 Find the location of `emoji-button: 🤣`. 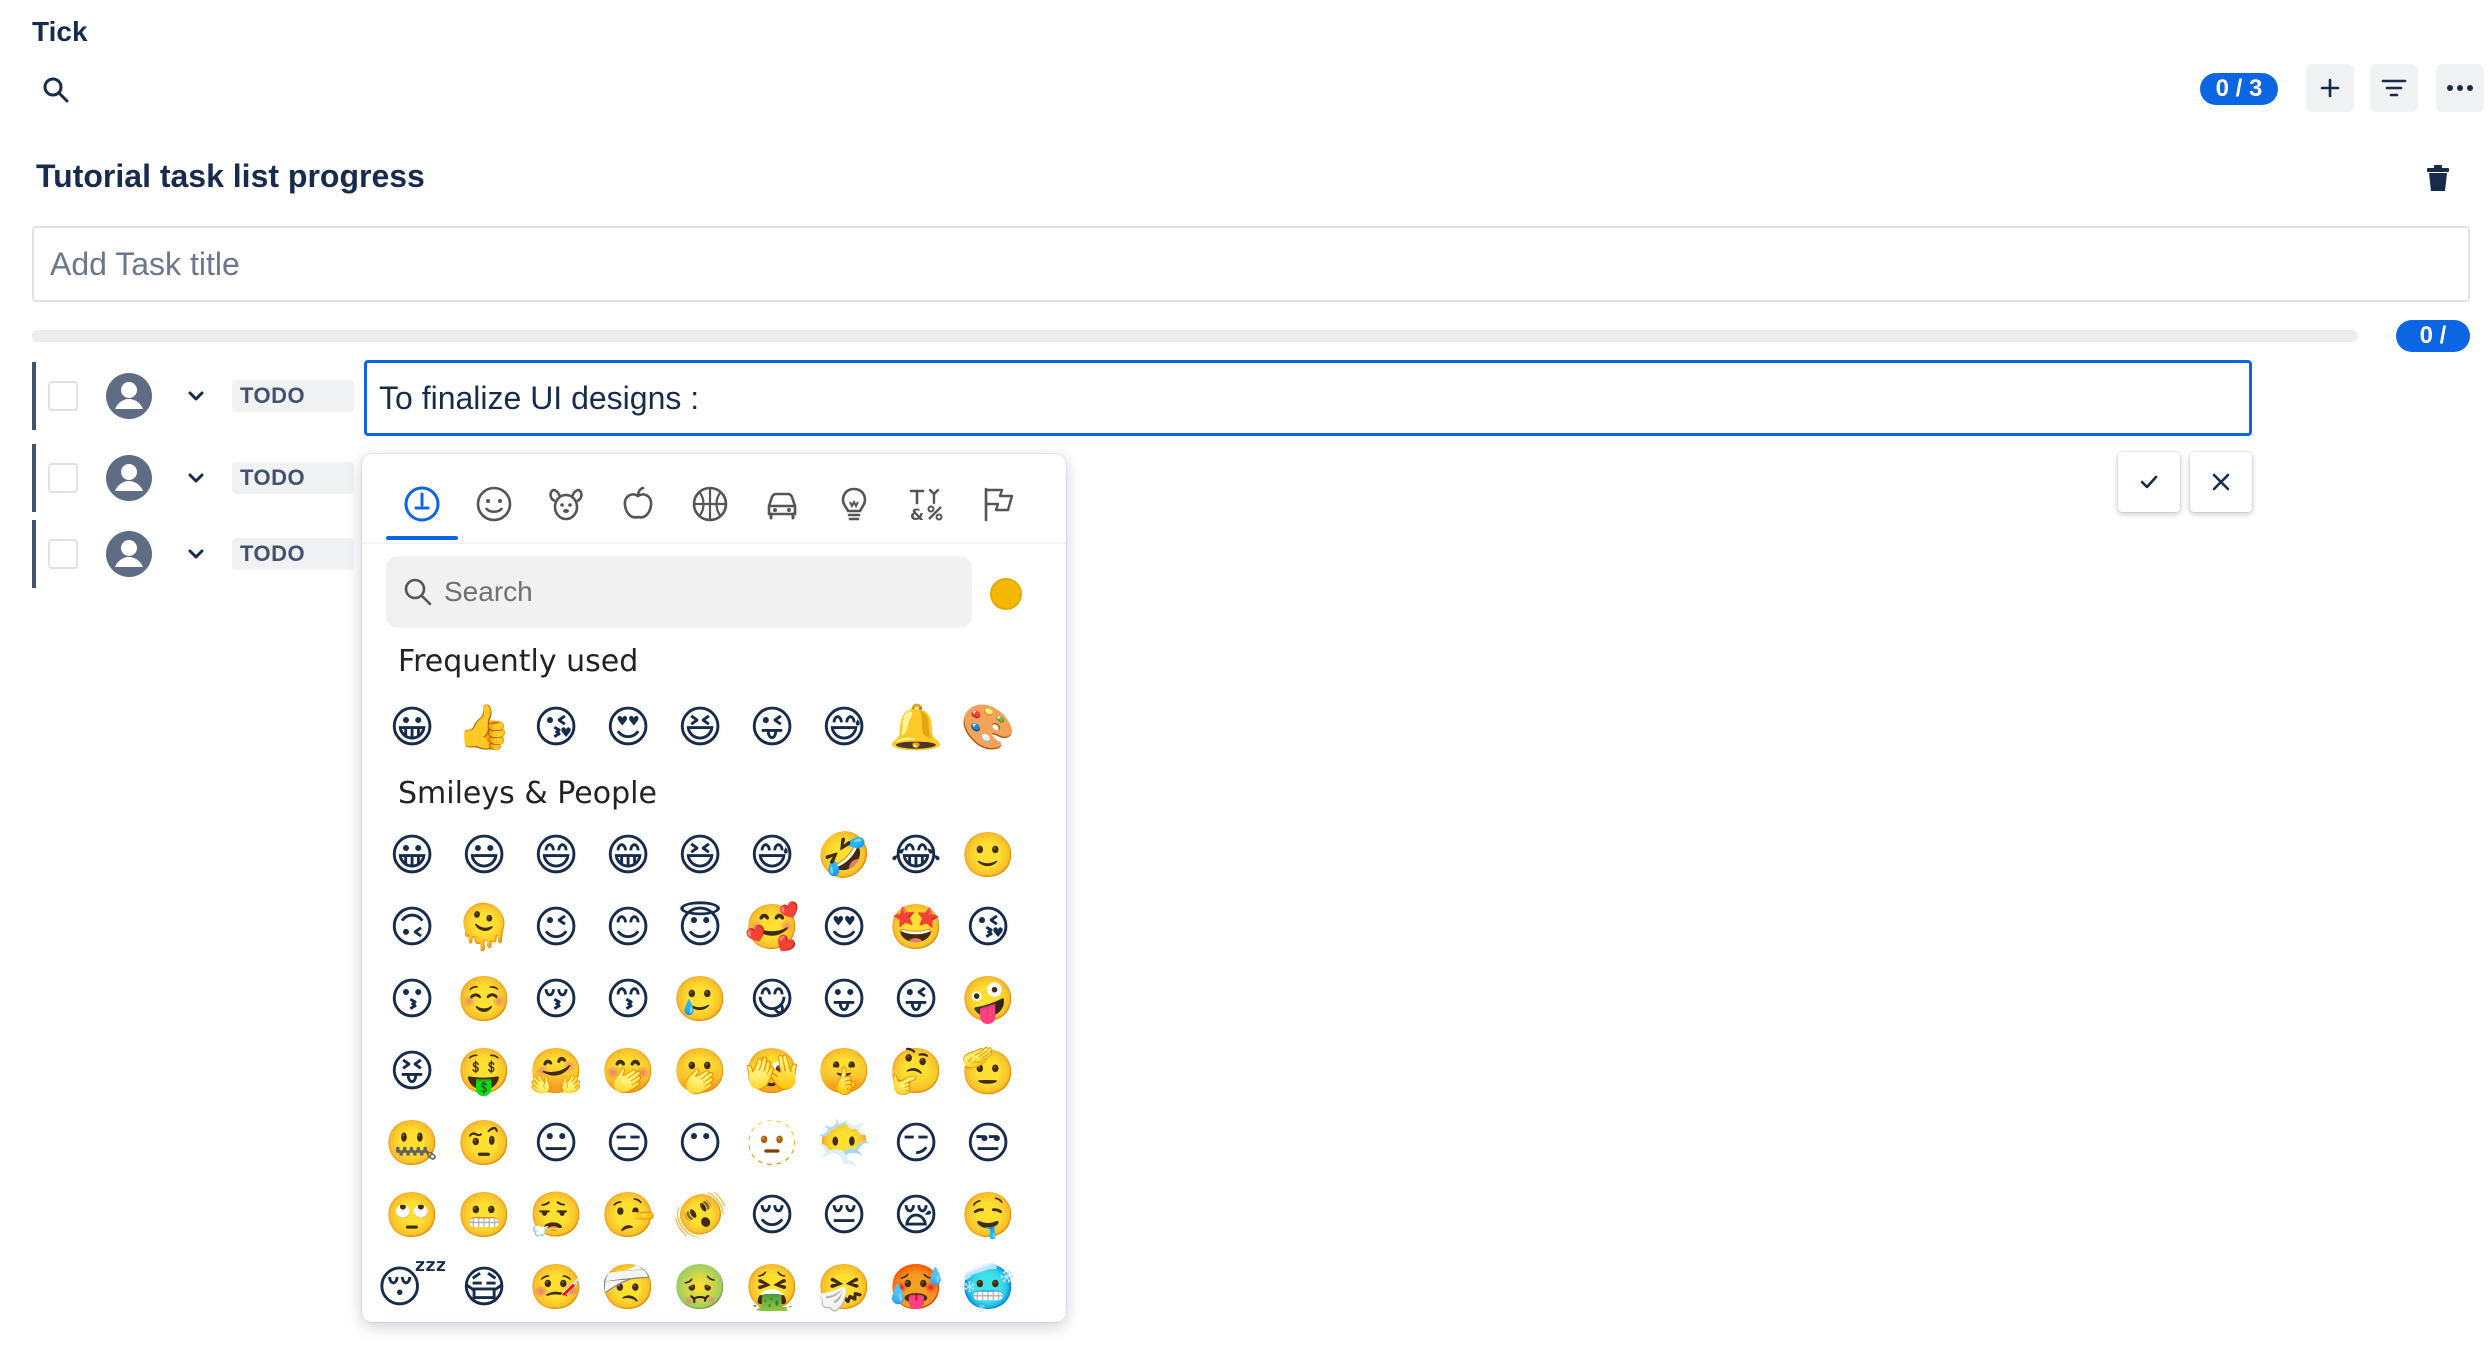

emoji-button: 🤣 is located at coordinates (844, 856).